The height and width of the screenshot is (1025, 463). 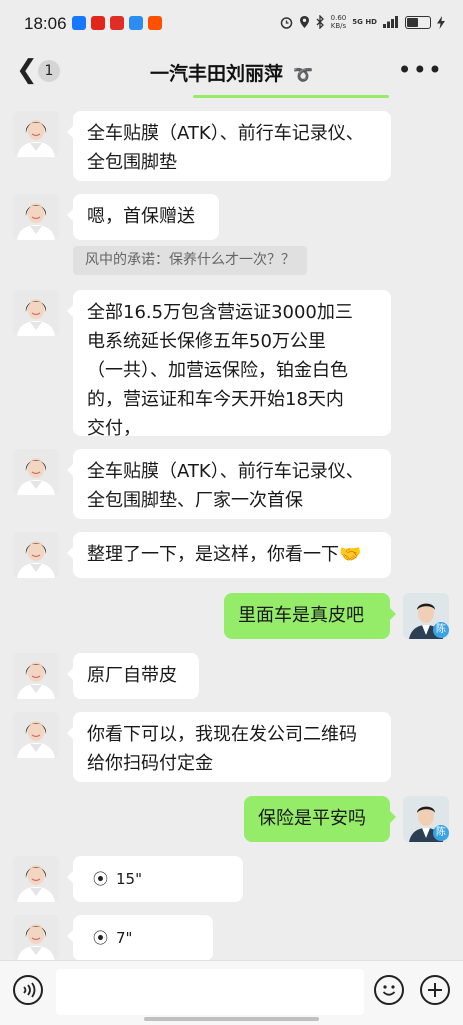 I want to click on message-text: （一共）、加营运保险，铂金白色, so click(x=217, y=370).